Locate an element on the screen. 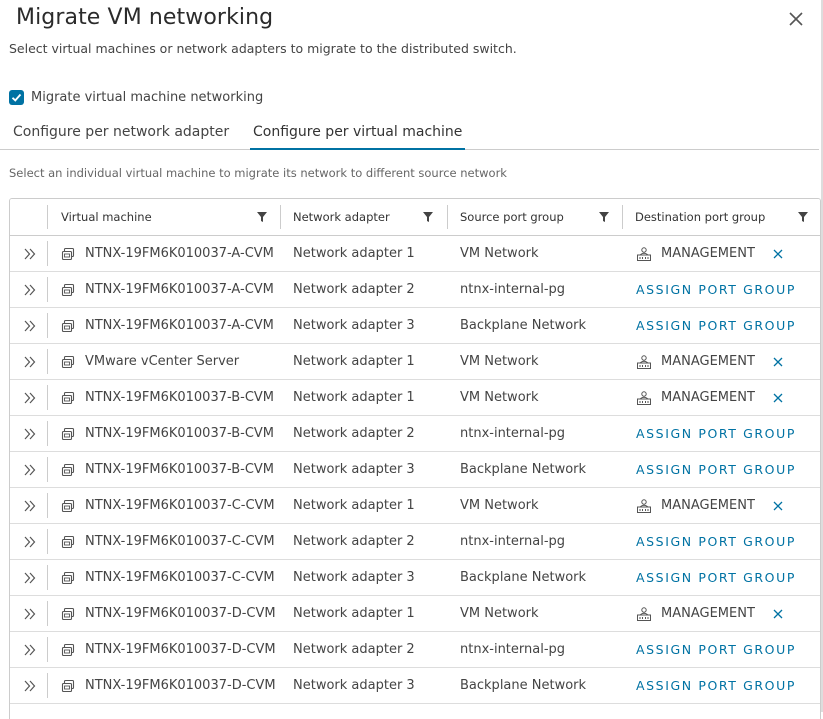 Image resolution: width=823 pixels, height=719 pixels. migrate-networking-checkbox-row: Migrate virtual machine networking is located at coordinates (136, 97).